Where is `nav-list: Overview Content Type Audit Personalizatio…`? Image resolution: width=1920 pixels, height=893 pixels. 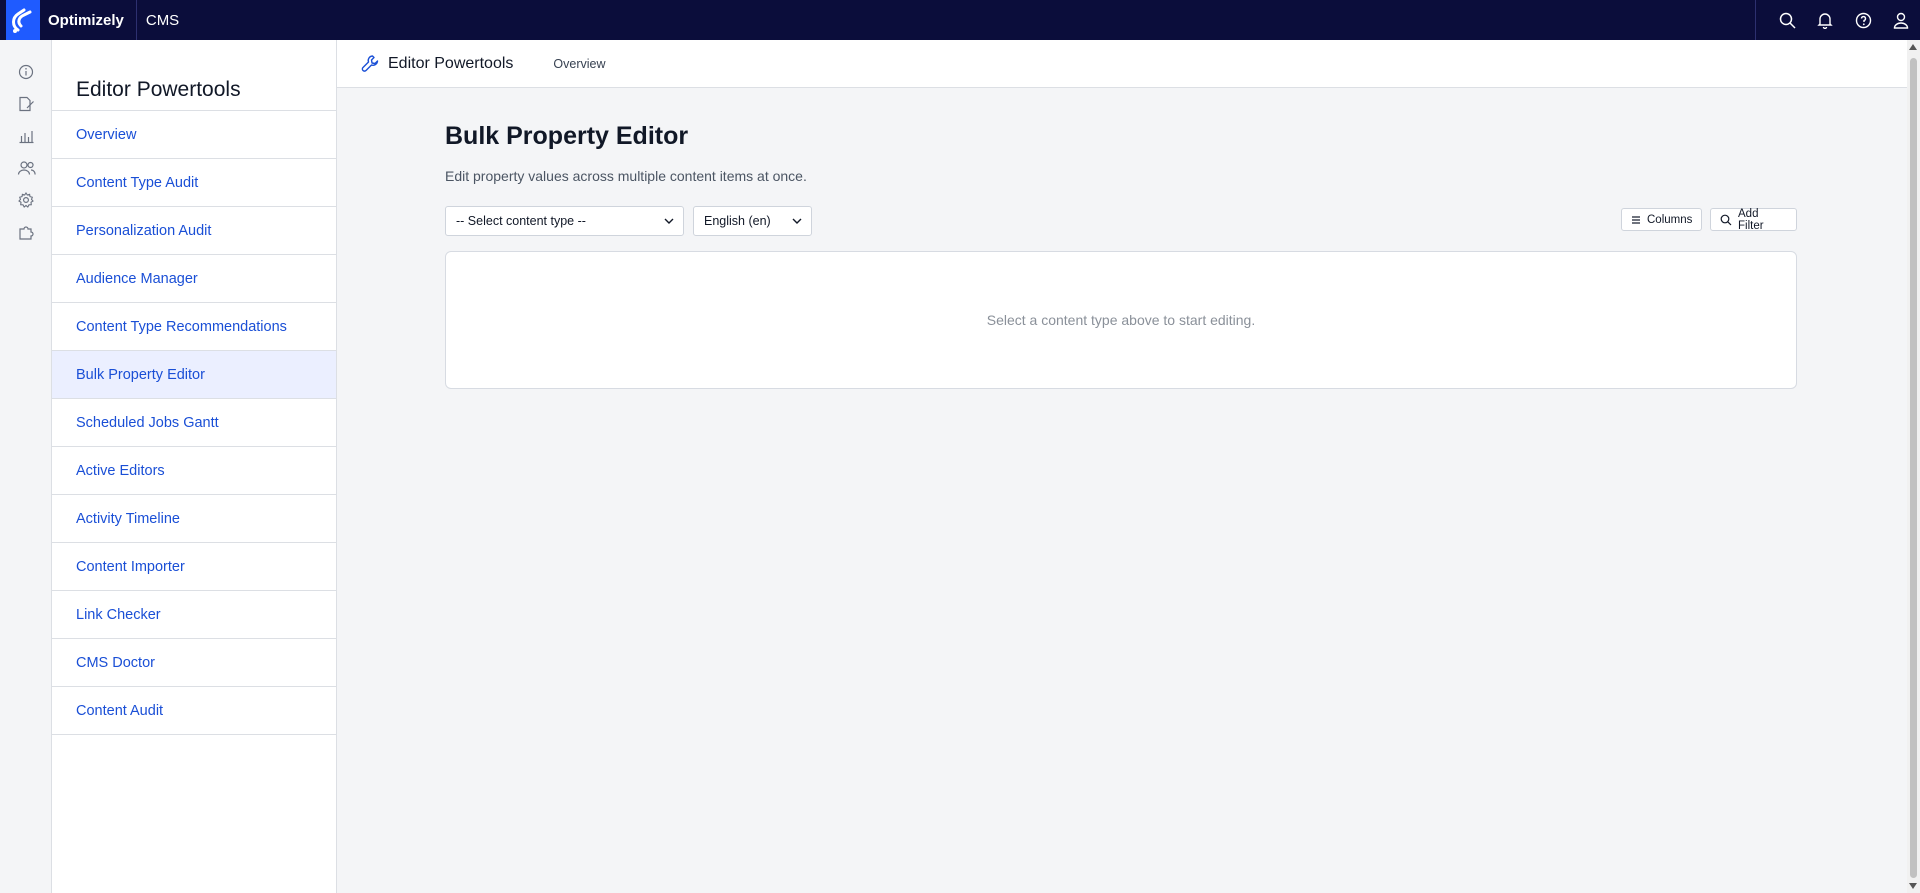 nav-list: Overview Content Type Audit Personalizatio… is located at coordinates (194, 423).